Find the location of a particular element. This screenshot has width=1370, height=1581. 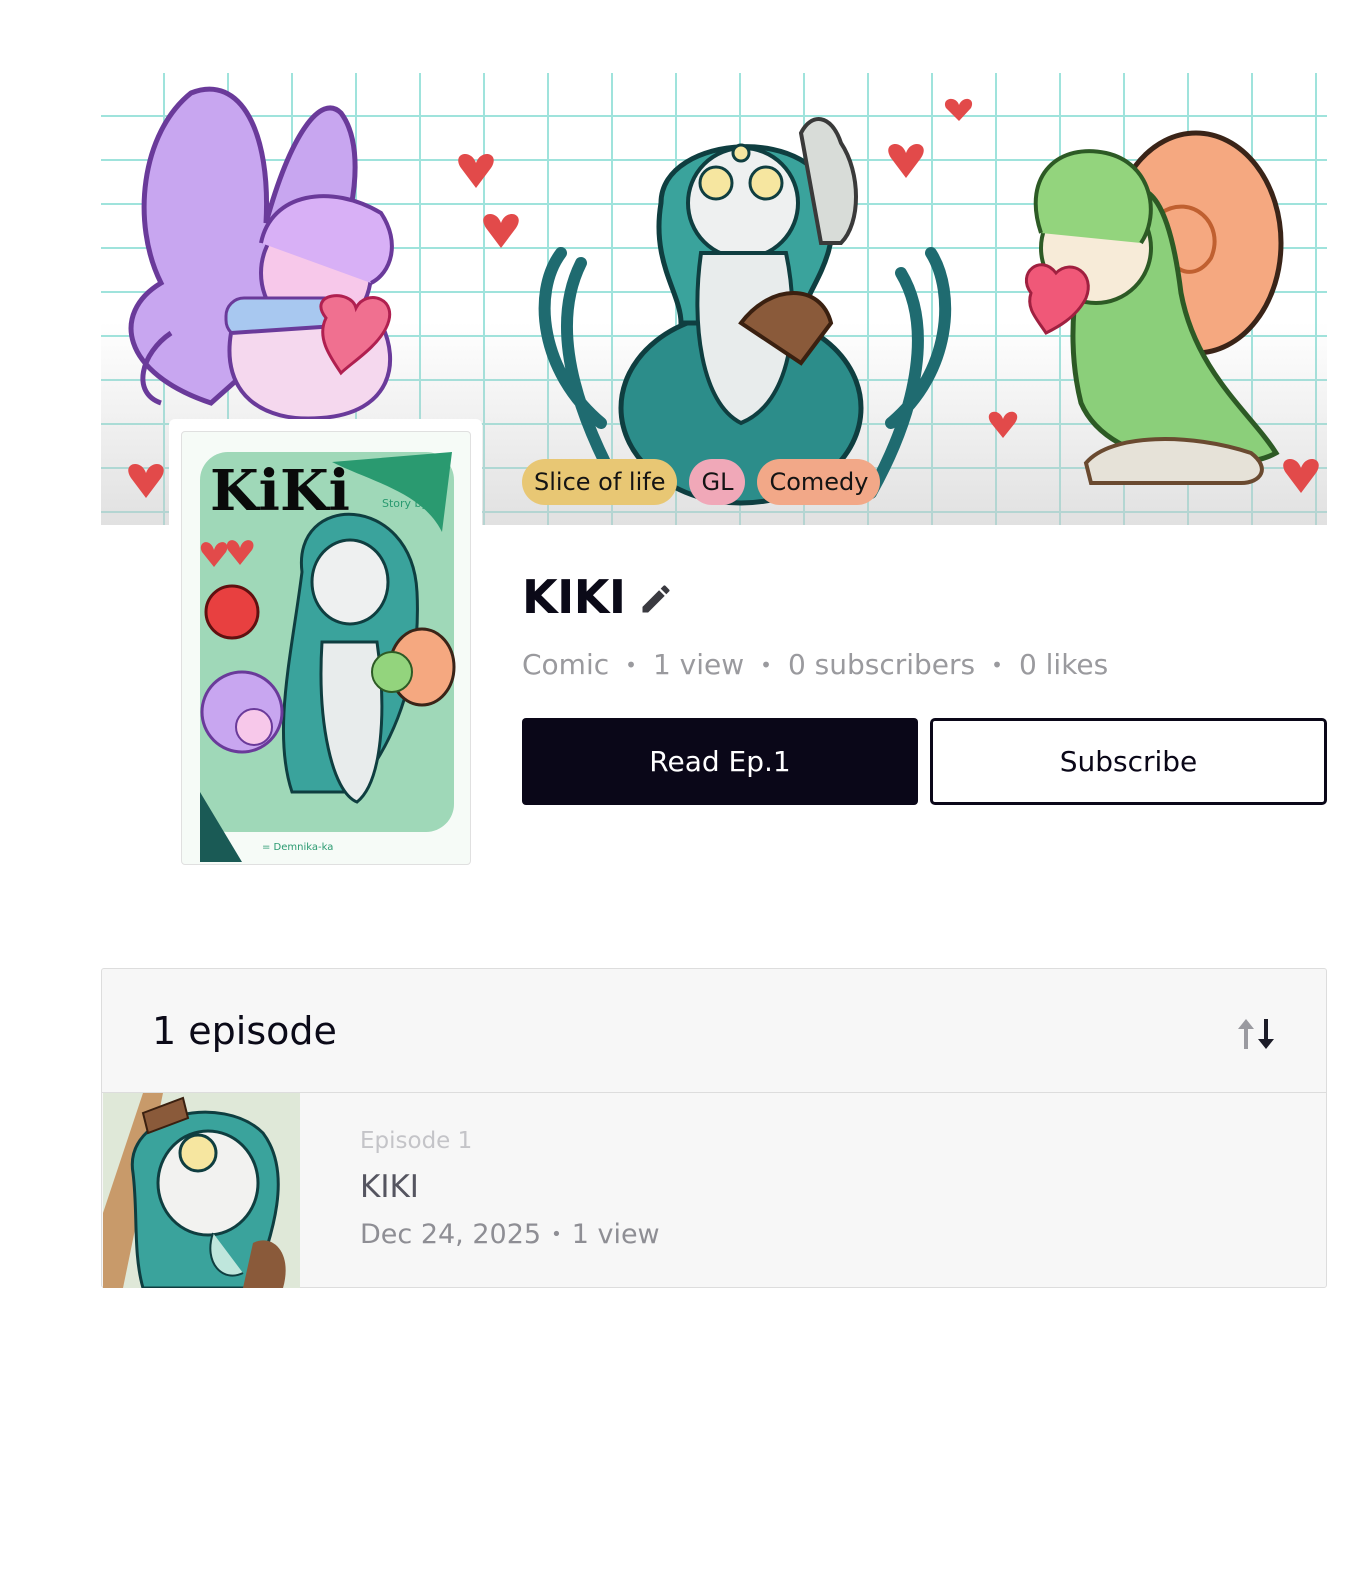

genre-tags: Slice of life GL Comedy is located at coordinates (701, 482).